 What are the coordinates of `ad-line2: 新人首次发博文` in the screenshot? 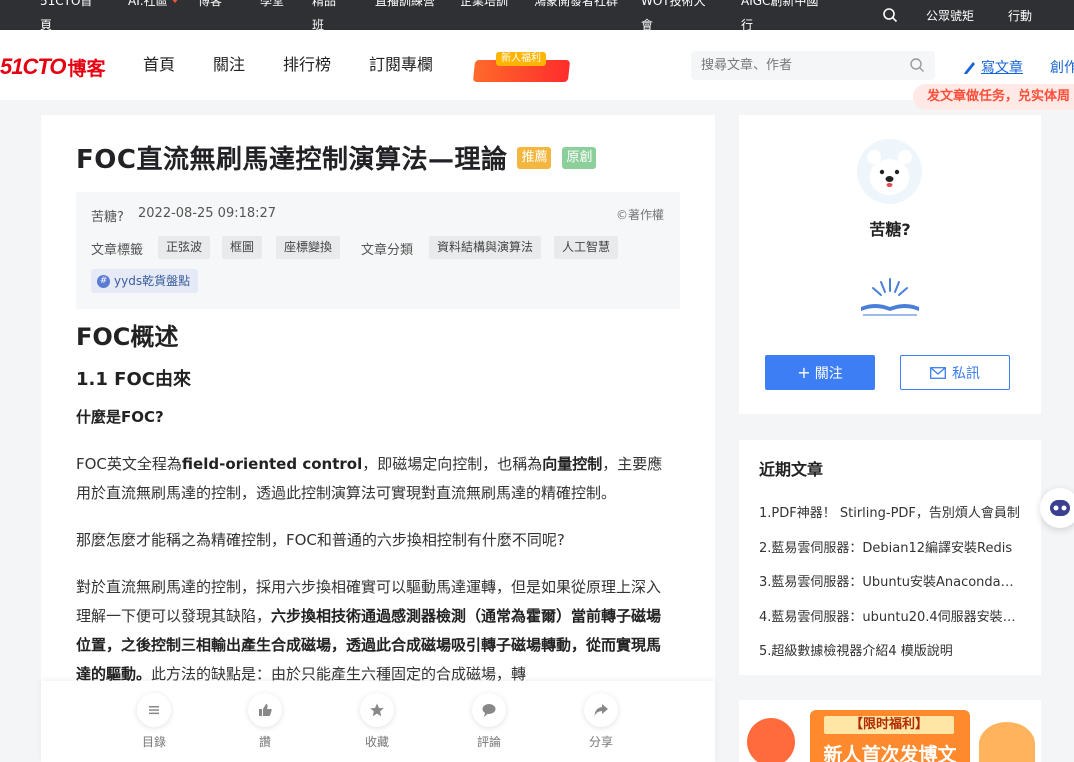 It's located at (890, 753).